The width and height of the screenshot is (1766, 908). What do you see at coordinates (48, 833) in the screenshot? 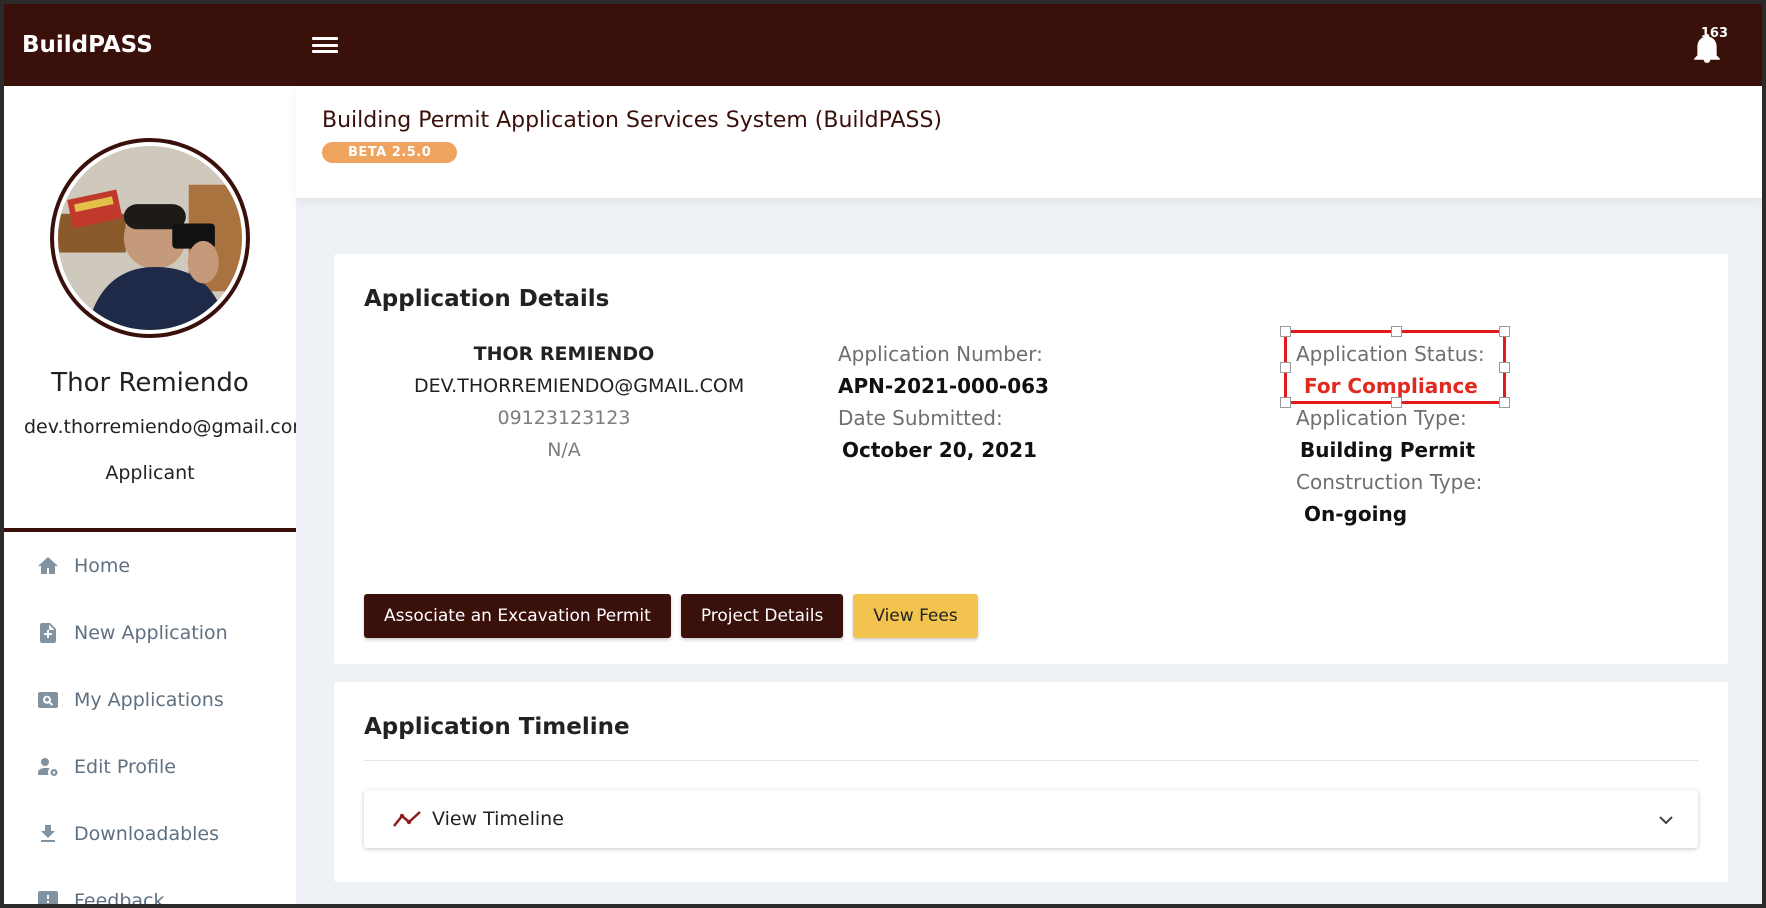
I see `download-icon` at bounding box center [48, 833].